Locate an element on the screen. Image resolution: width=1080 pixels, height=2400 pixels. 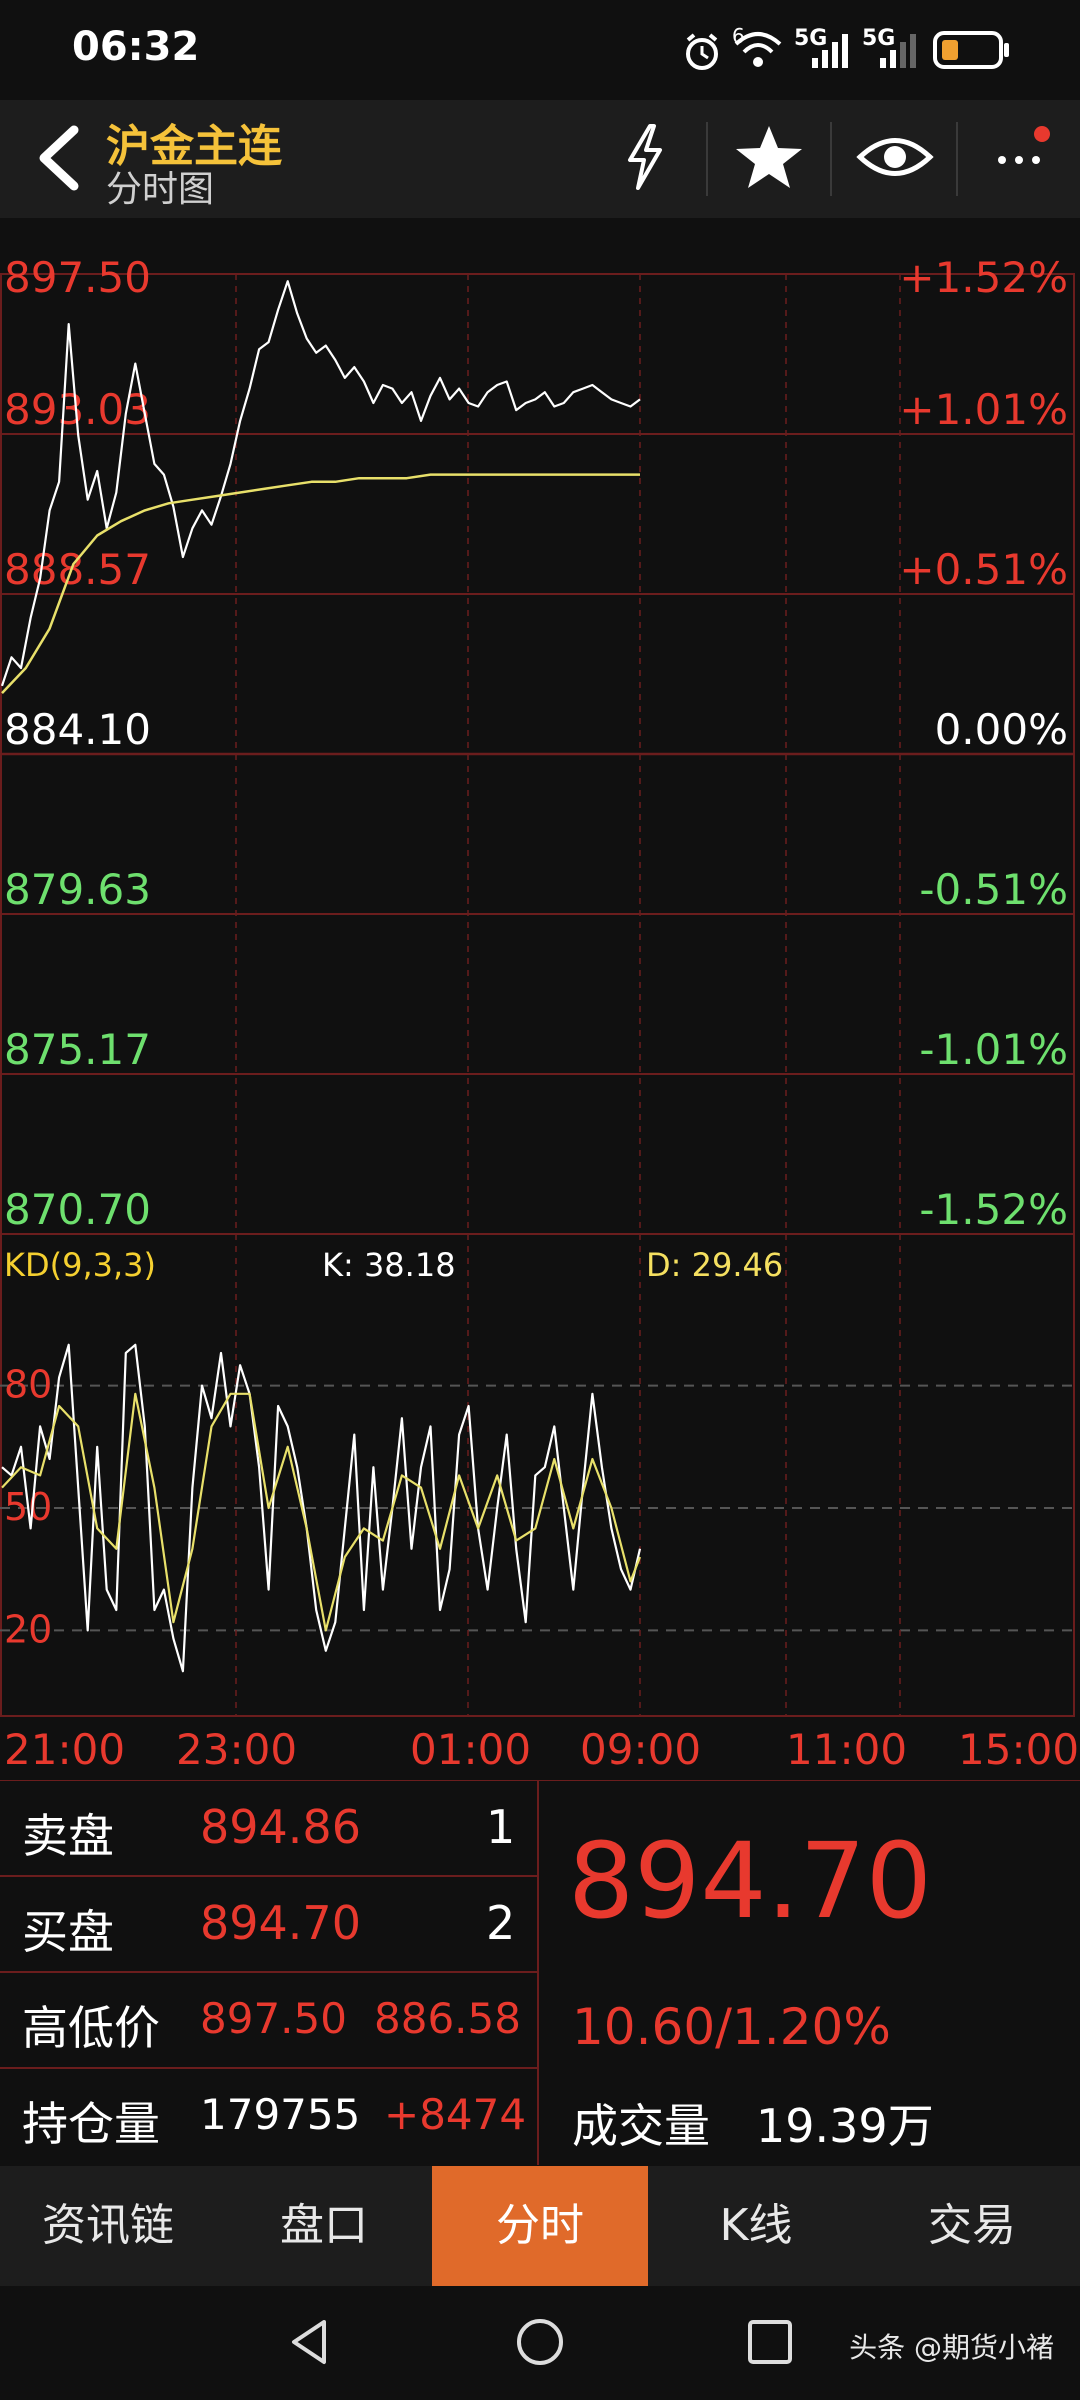
home-icon is located at coordinates (540, 2344).